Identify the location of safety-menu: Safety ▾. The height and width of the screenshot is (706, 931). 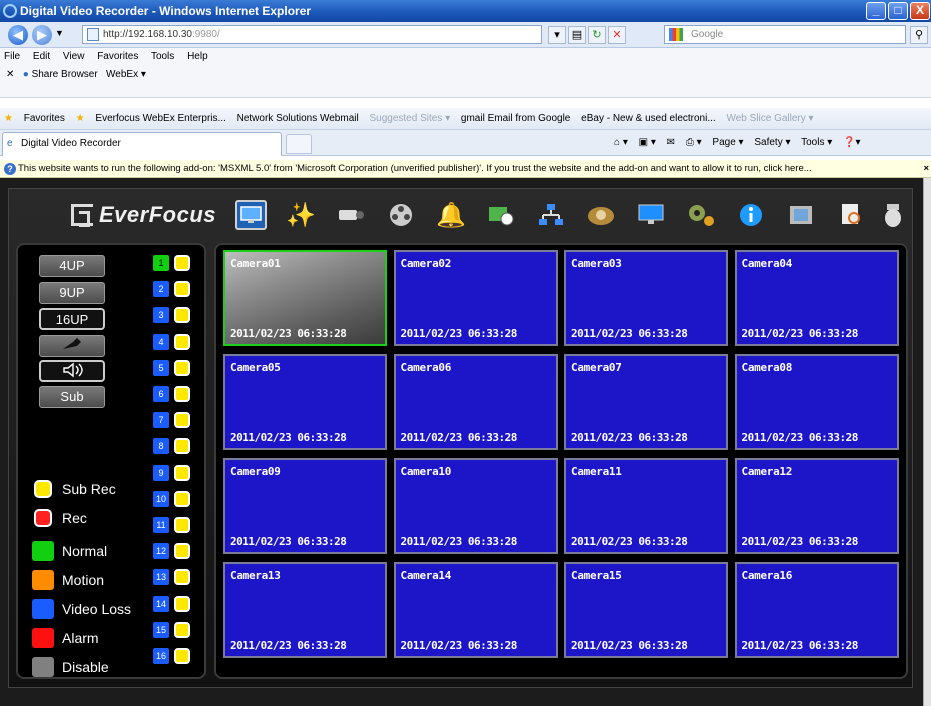
(772, 142).